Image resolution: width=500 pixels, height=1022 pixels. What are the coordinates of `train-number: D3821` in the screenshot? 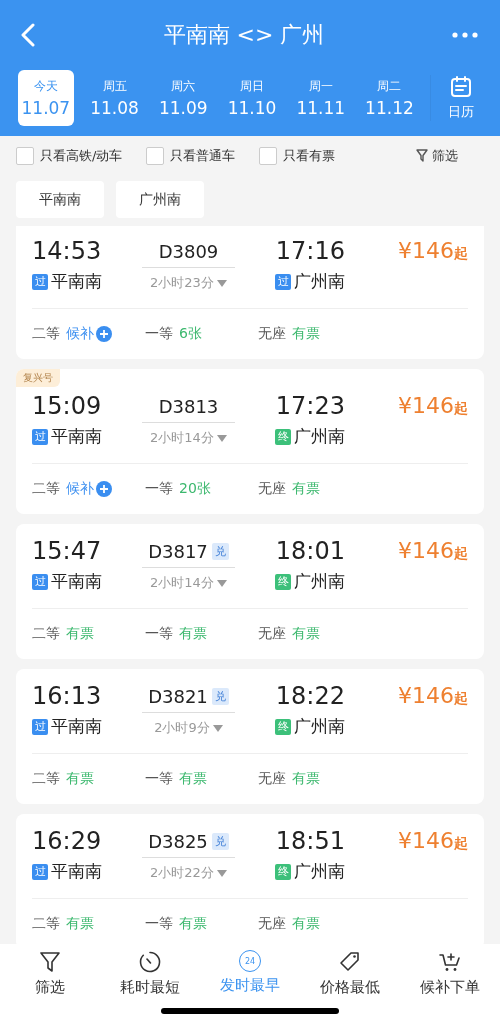 It's located at (178, 696).